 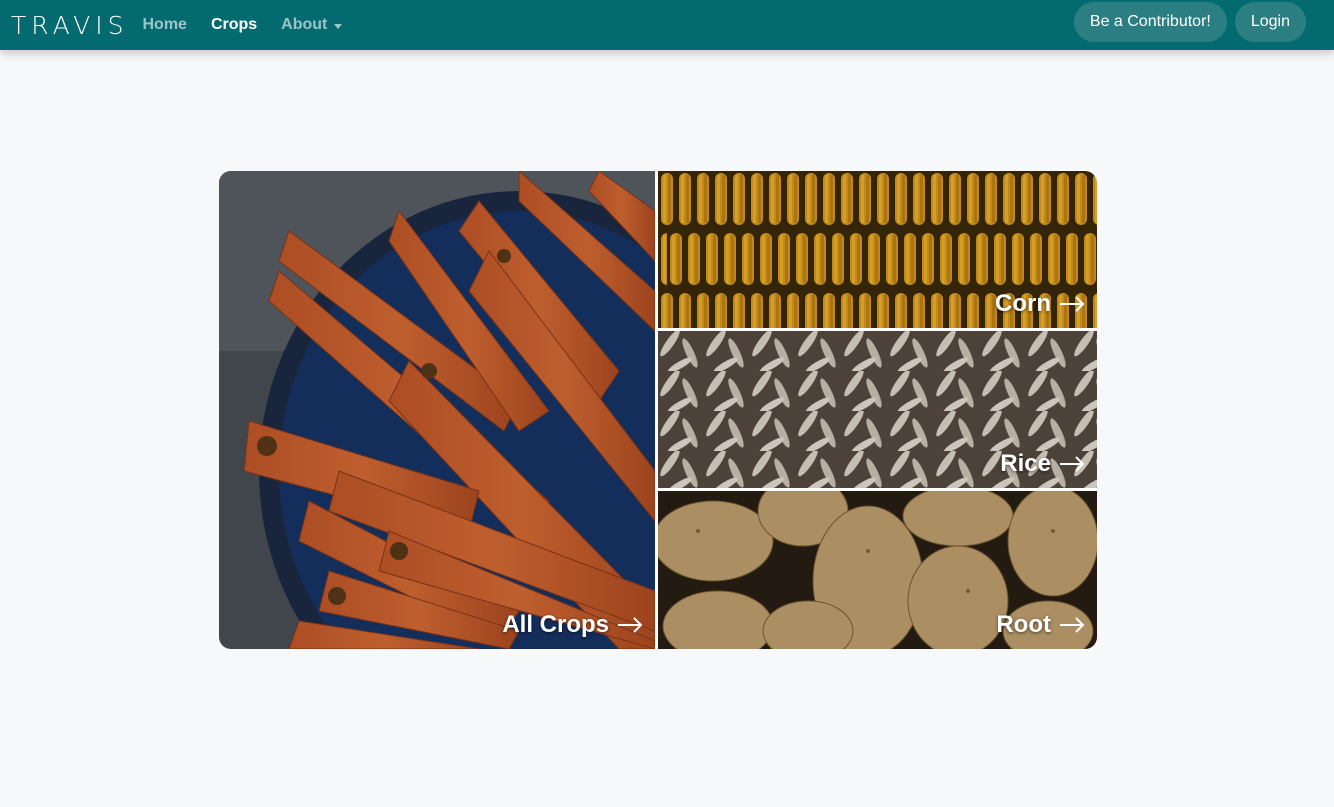 I want to click on nav-links: Home Crops About, so click(x=254, y=25).